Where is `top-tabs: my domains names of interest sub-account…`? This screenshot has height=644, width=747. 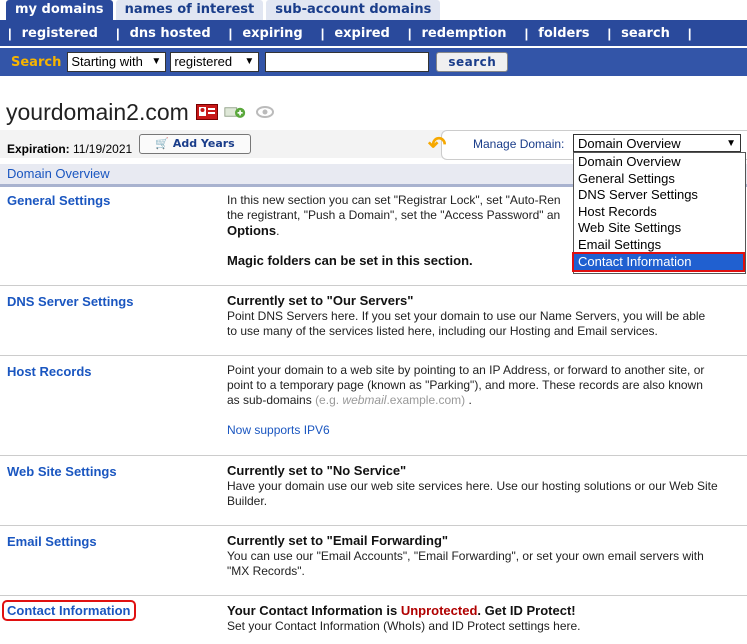 top-tabs: my domains names of interest sub-account… is located at coordinates (223, 10).